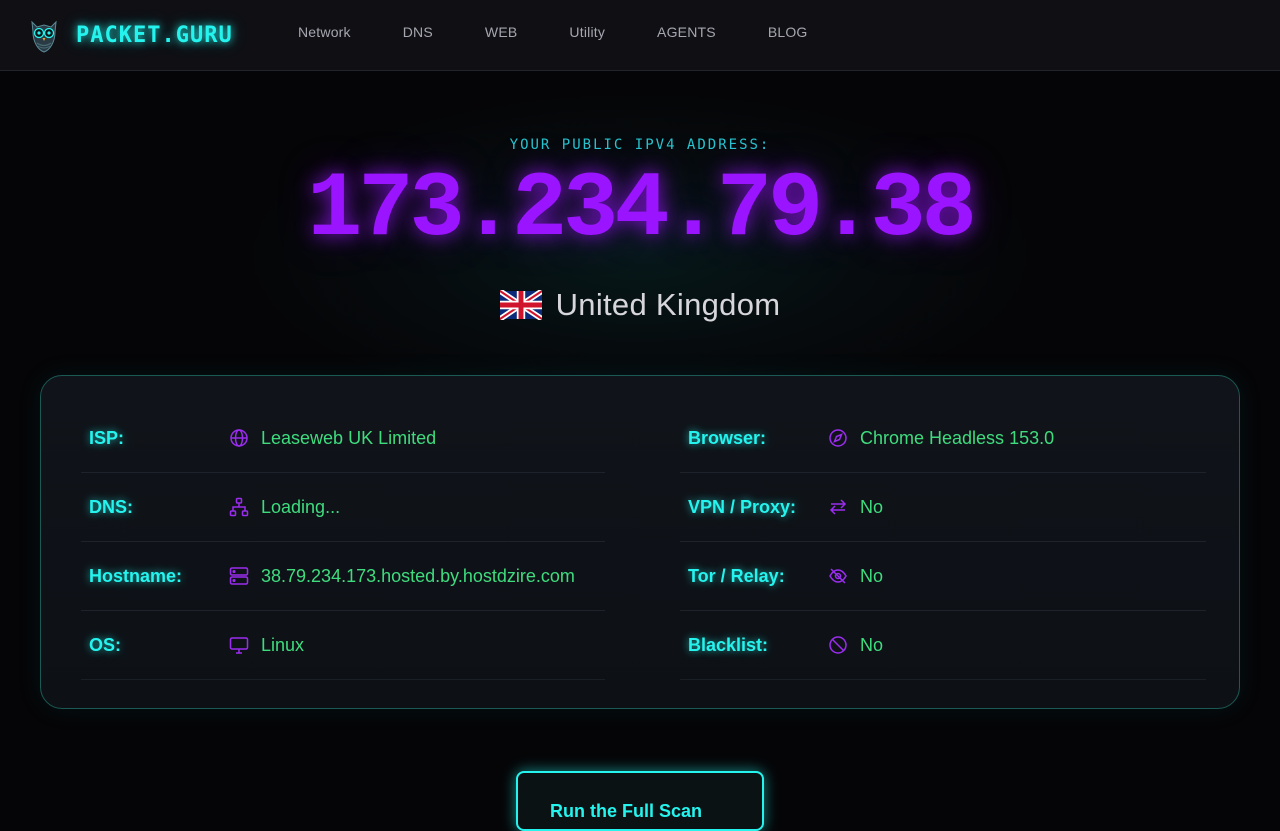  What do you see at coordinates (742, 507) in the screenshot?
I see `vpn-label: VPN / Proxy:` at bounding box center [742, 507].